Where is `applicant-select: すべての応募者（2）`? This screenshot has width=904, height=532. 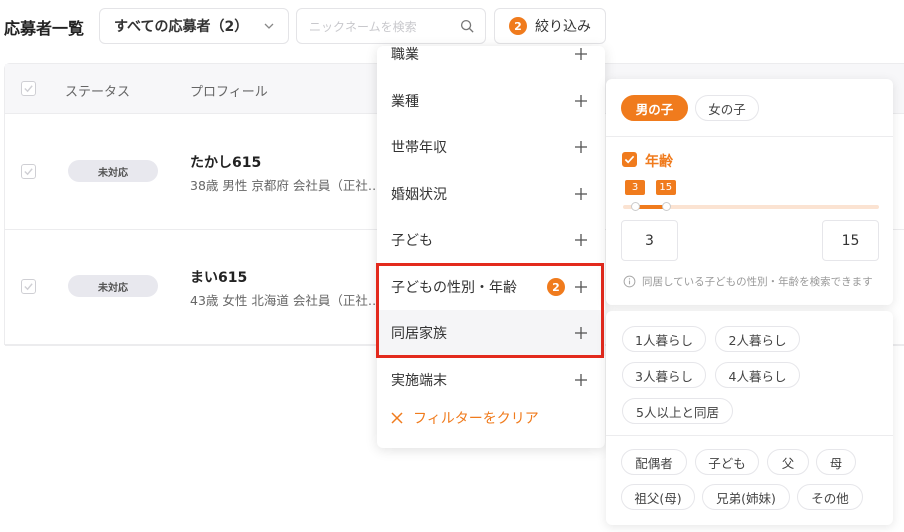 applicant-select: すべての応募者（2） is located at coordinates (194, 26).